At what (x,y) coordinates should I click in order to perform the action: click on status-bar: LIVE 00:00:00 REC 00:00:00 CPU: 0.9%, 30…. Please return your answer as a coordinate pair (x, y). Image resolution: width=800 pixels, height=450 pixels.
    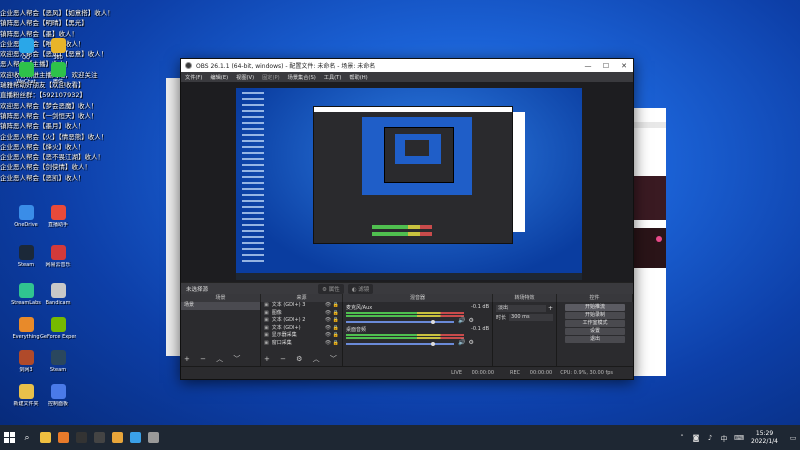
    Looking at the image, I should click on (407, 372).